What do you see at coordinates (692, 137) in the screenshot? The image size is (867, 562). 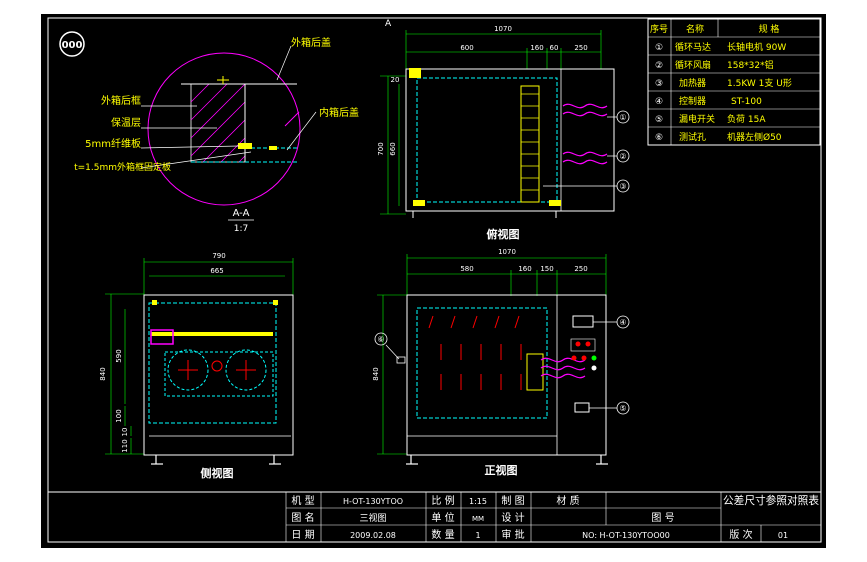 I see `spec-row-name: 测试孔` at bounding box center [692, 137].